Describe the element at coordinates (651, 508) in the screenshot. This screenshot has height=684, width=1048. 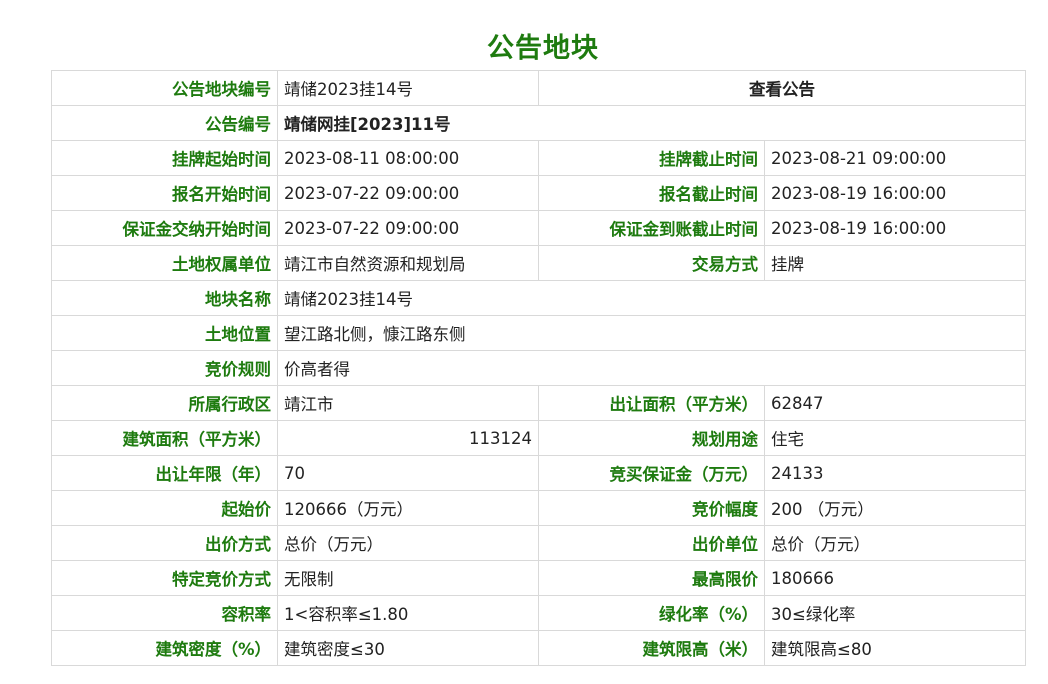
I see `increment-label: 竞价幅度` at that location.